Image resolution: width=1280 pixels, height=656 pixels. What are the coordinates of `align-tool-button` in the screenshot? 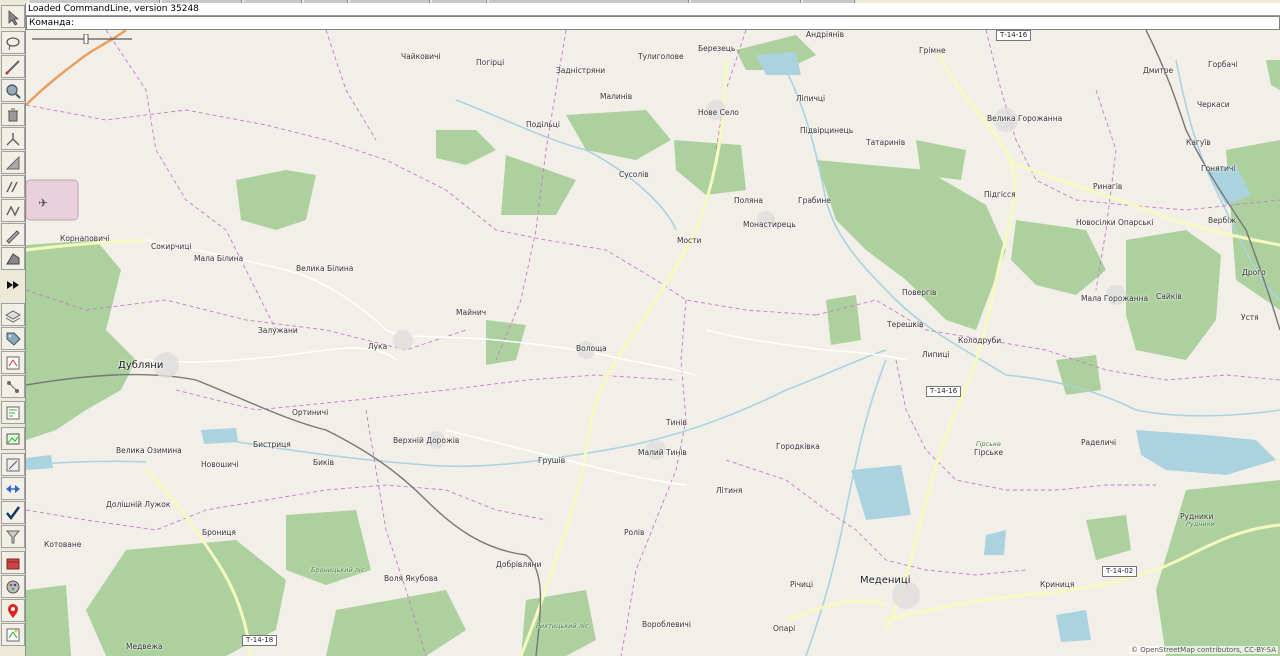 It's located at (13, 162).